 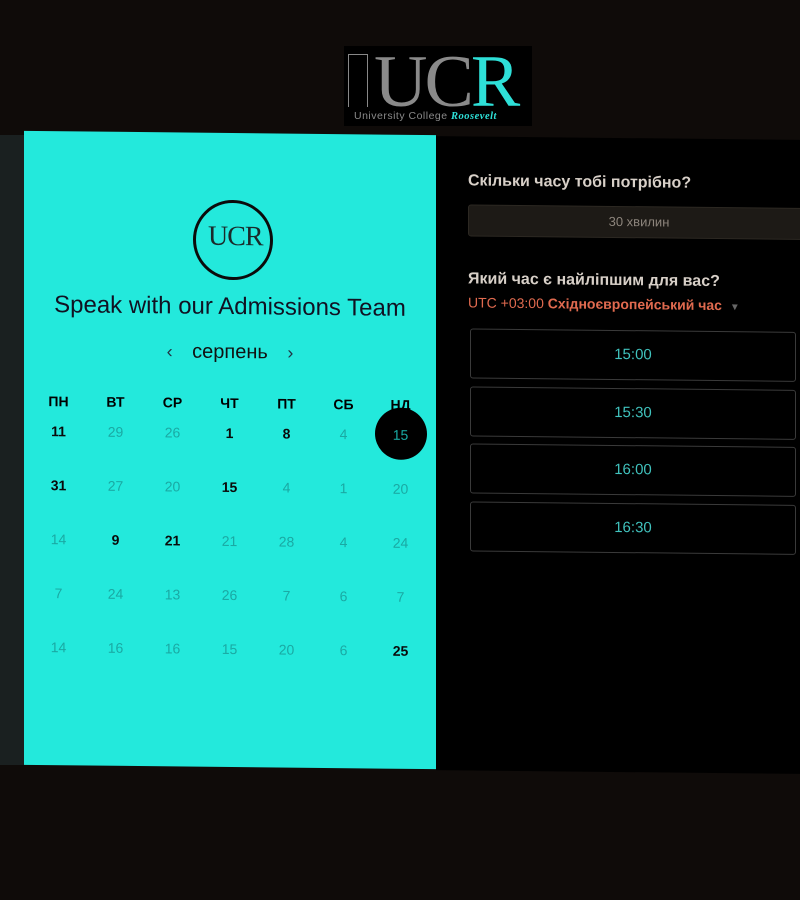 I want to click on calendar-week: 11 29 26 1 8 4 15, so click(x=230, y=452).